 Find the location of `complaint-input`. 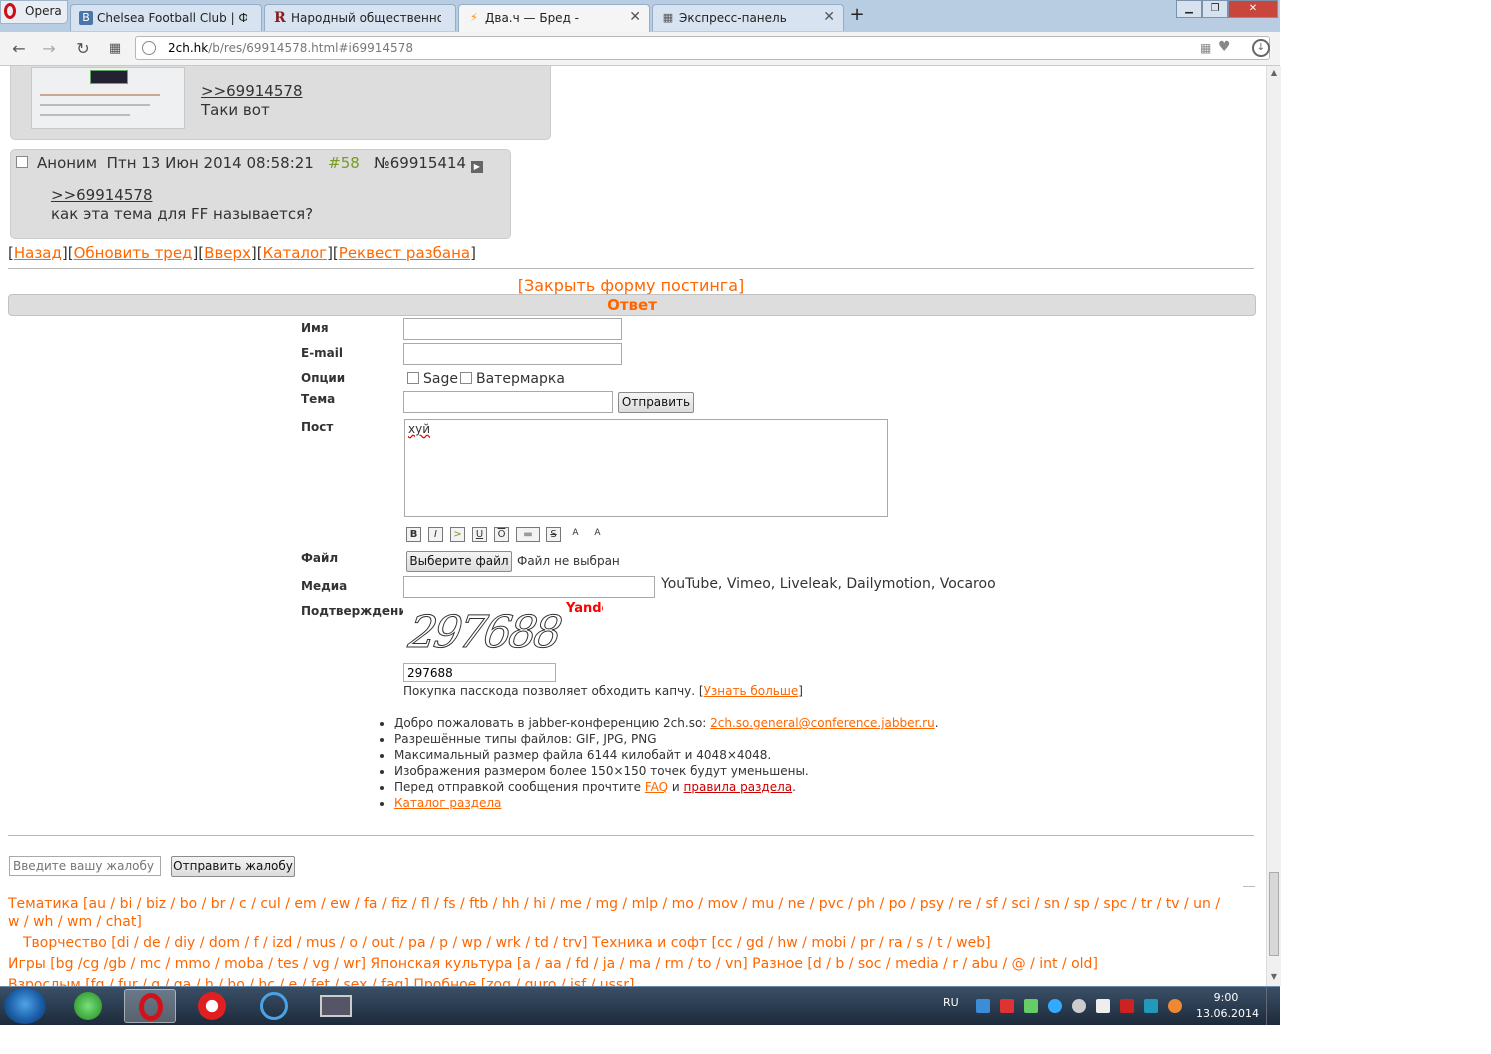

complaint-input is located at coordinates (85, 866).